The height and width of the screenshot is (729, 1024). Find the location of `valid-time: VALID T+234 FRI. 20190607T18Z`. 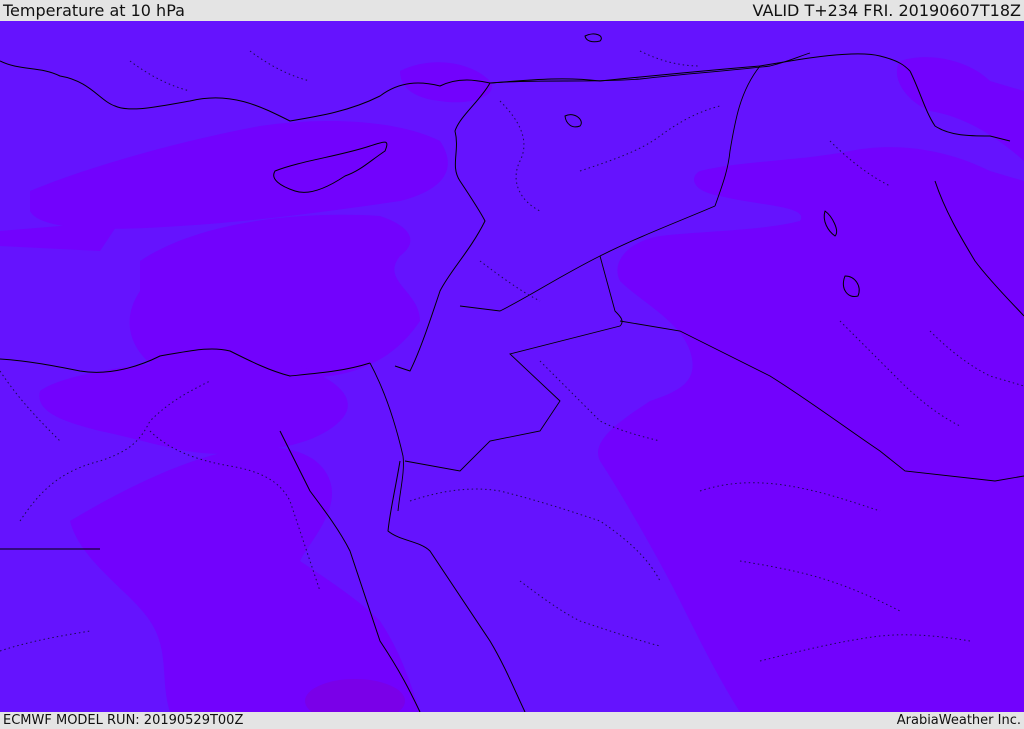

valid-time: VALID T+234 FRI. 20190607T18Z is located at coordinates (886, 10).